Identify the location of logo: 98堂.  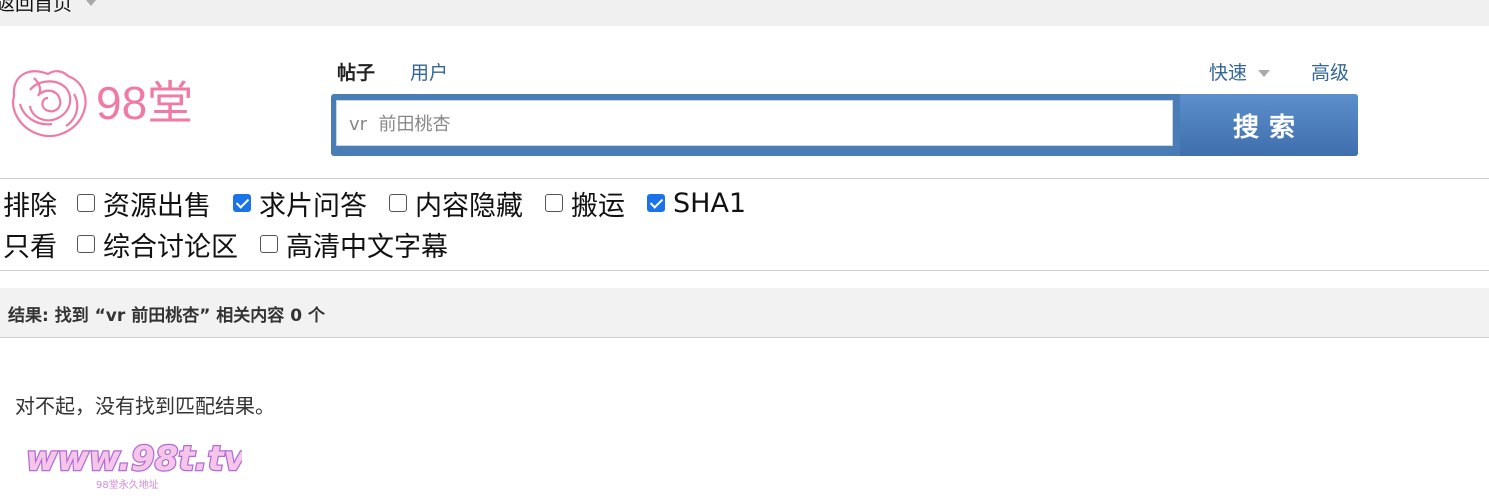
(108, 102).